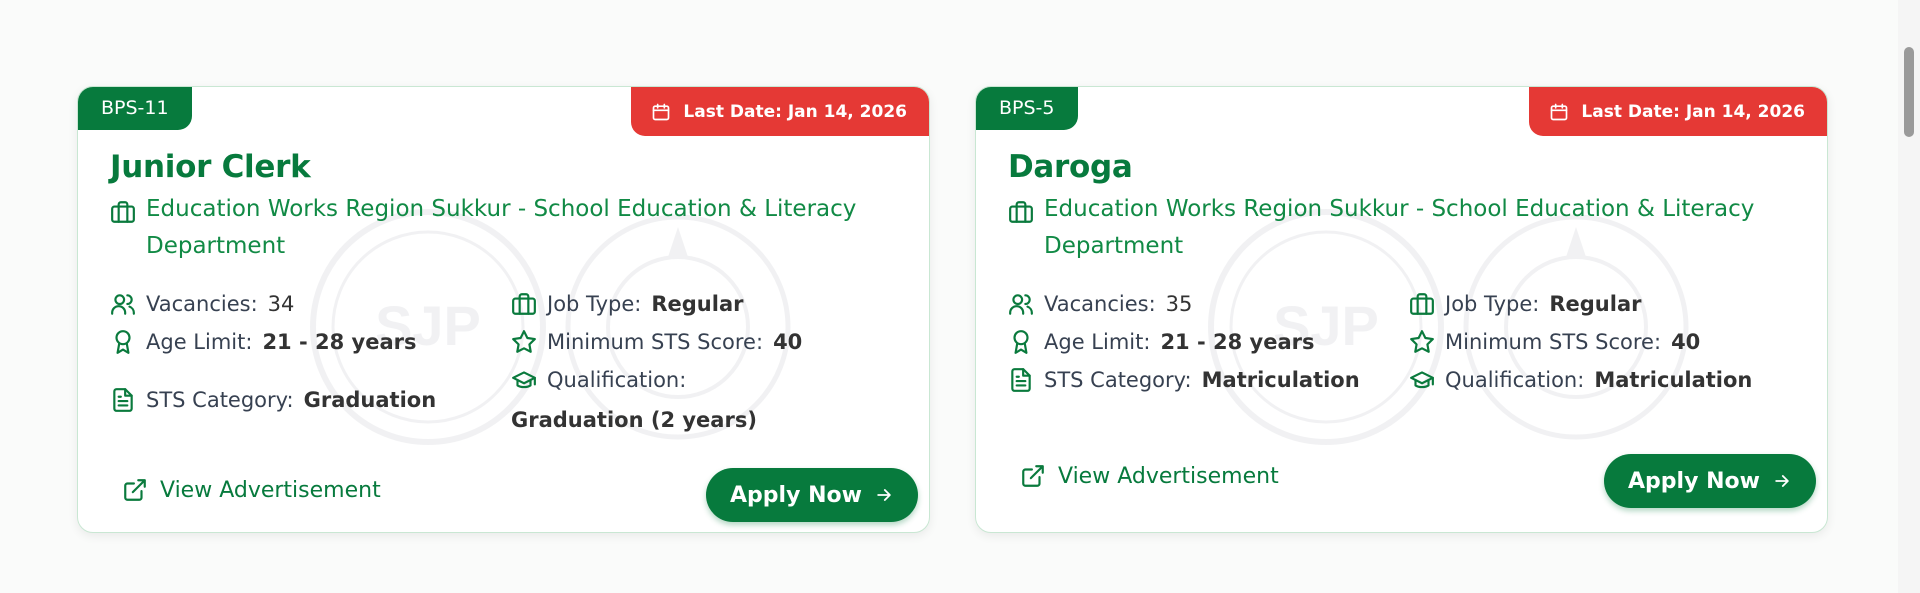 This screenshot has height=593, width=1920. I want to click on vacancies-row: Vacancies: 35, so click(1184, 304).